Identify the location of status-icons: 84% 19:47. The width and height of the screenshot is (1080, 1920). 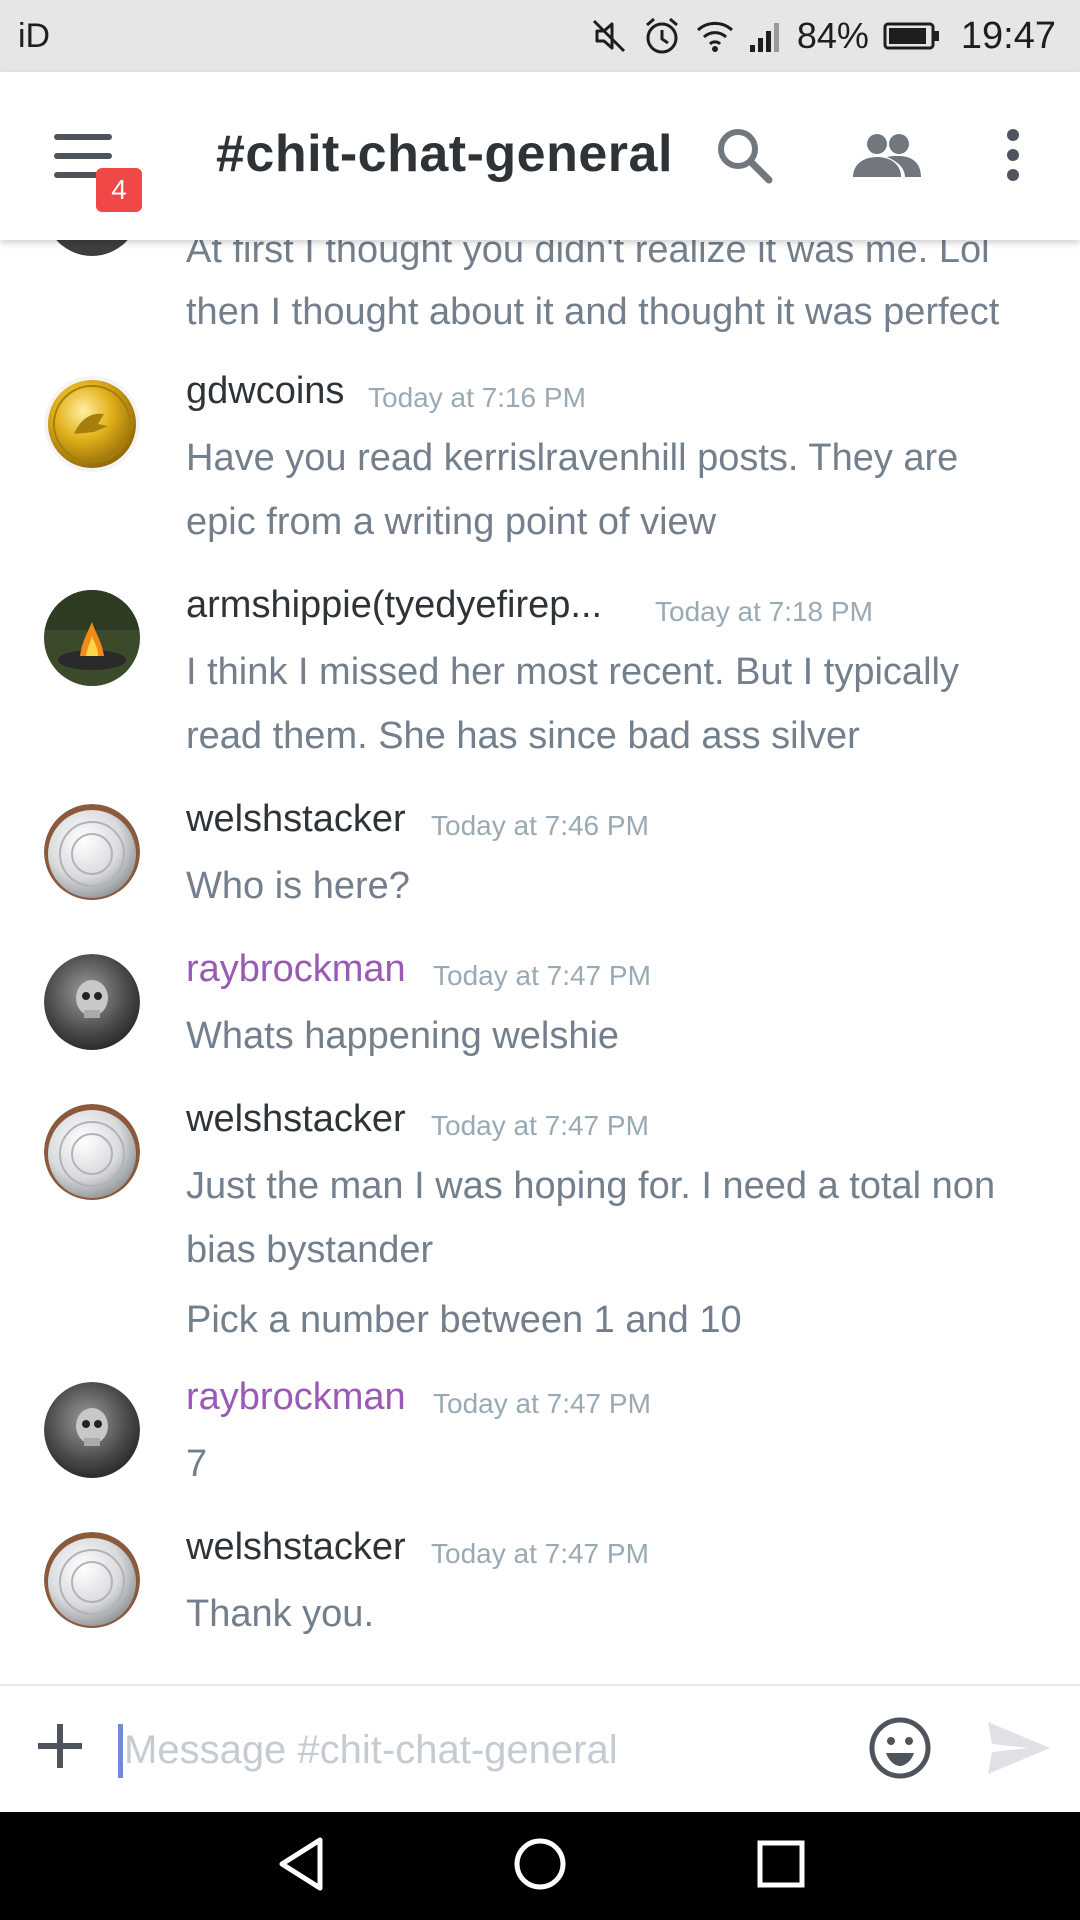
(822, 36).